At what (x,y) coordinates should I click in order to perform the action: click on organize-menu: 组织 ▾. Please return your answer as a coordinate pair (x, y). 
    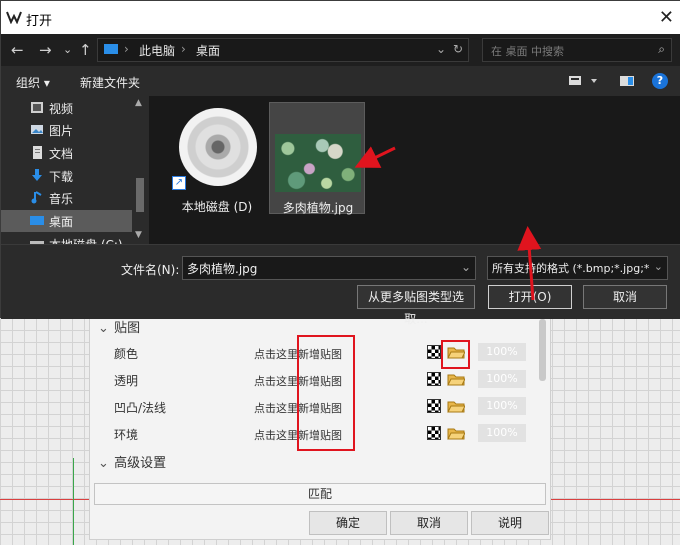
    Looking at the image, I should click on (33, 82).